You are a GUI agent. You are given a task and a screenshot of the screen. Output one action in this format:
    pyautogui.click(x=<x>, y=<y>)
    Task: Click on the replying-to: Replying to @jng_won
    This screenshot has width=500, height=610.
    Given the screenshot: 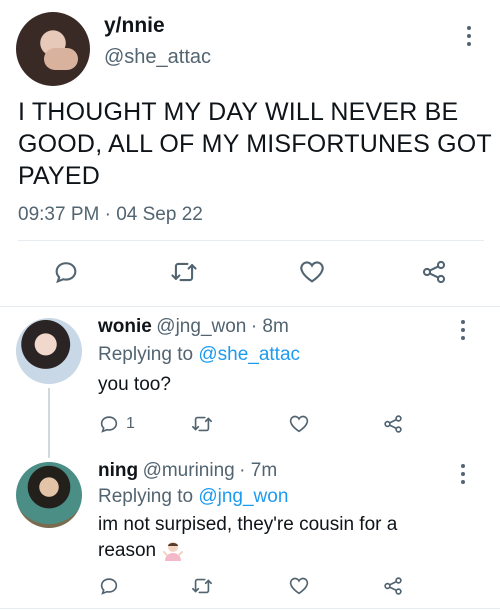 What is the action you would take?
    pyautogui.click(x=193, y=497)
    